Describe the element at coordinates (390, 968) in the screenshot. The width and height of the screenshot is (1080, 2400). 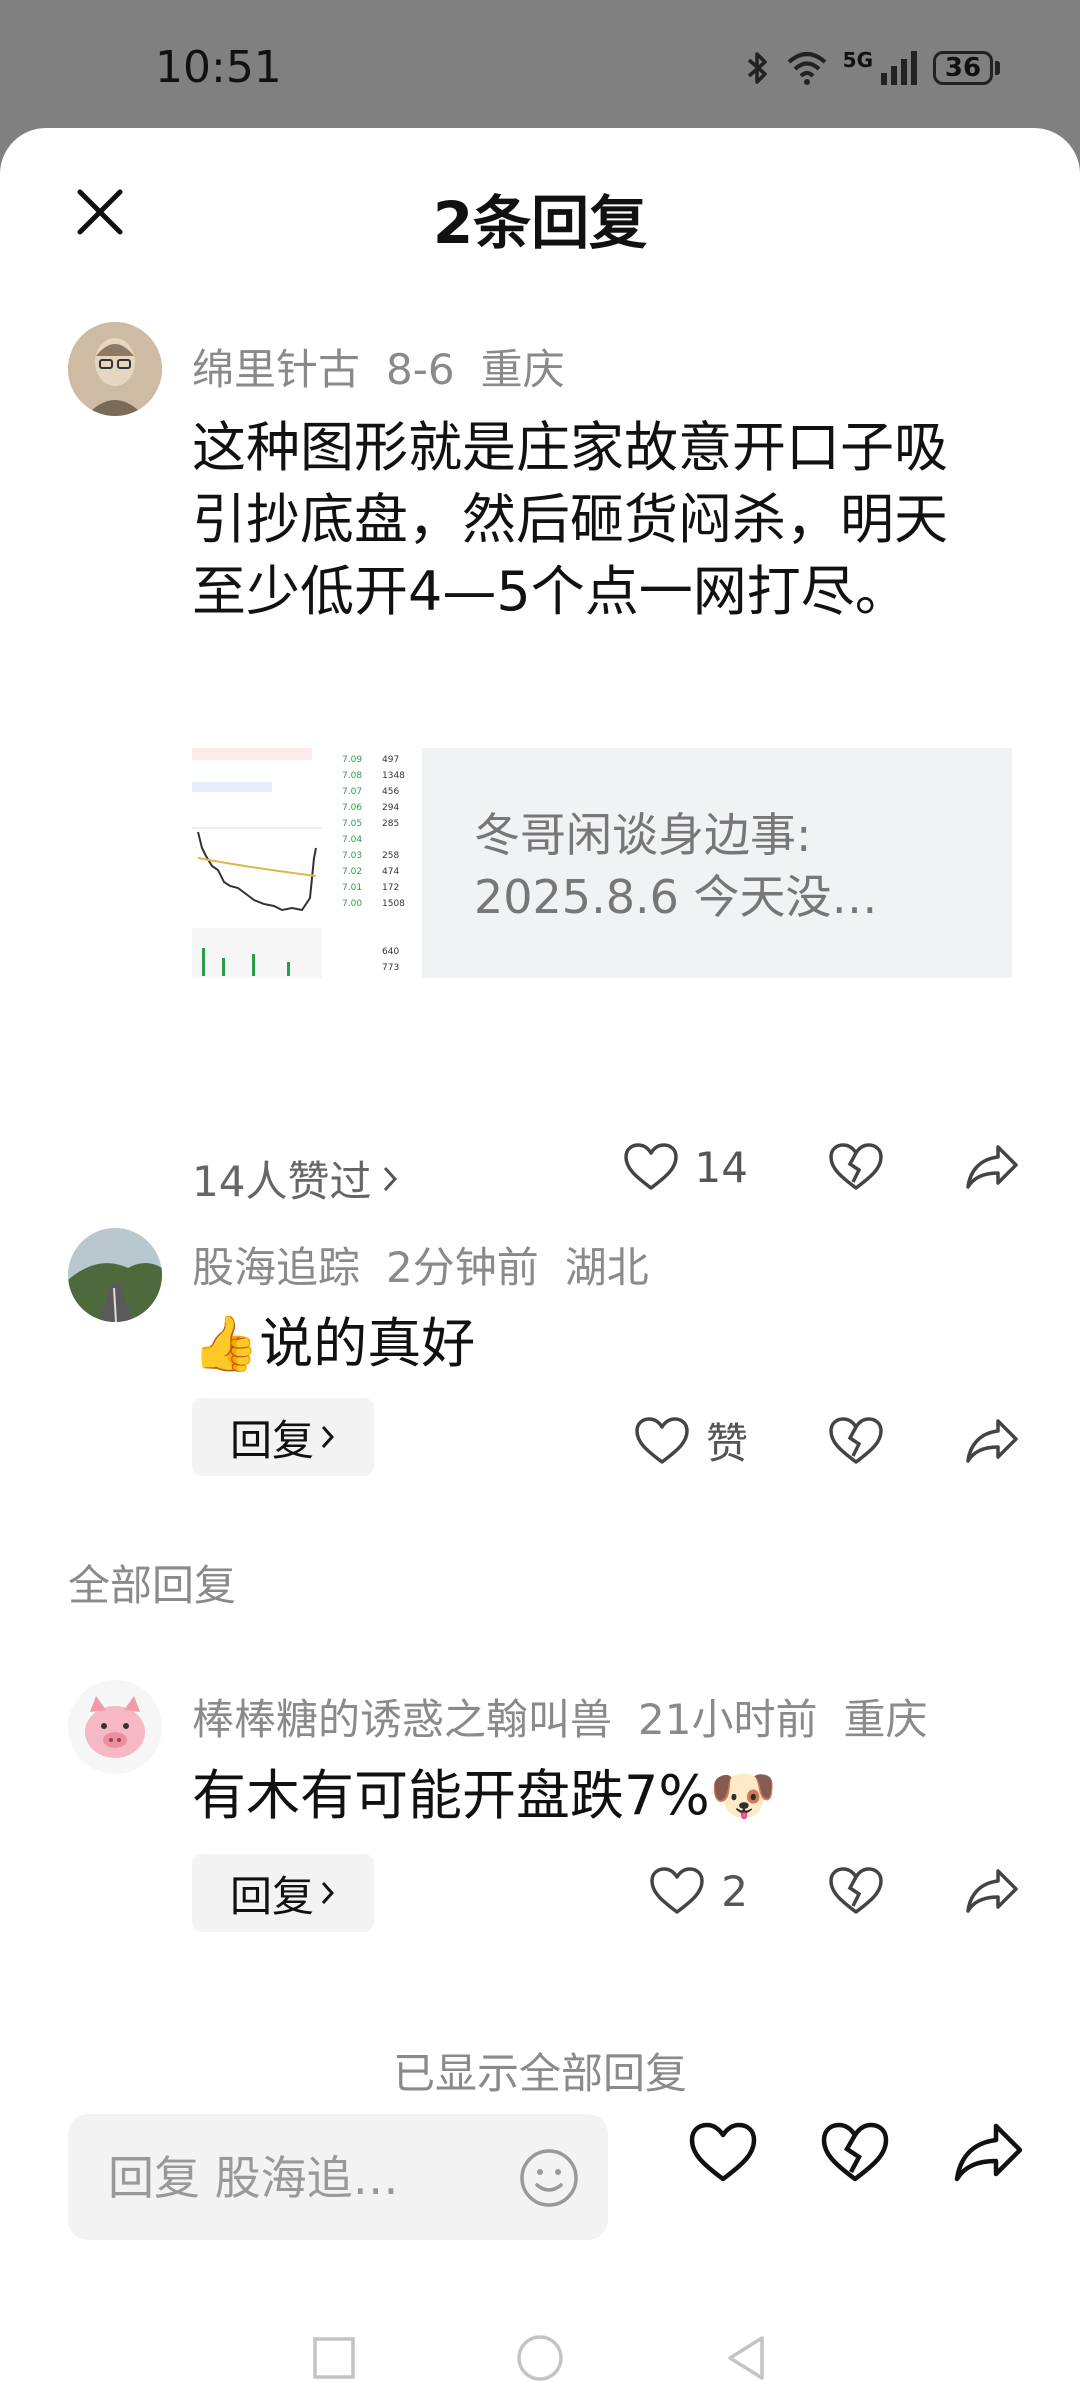
I see `svg-text: 773` at that location.